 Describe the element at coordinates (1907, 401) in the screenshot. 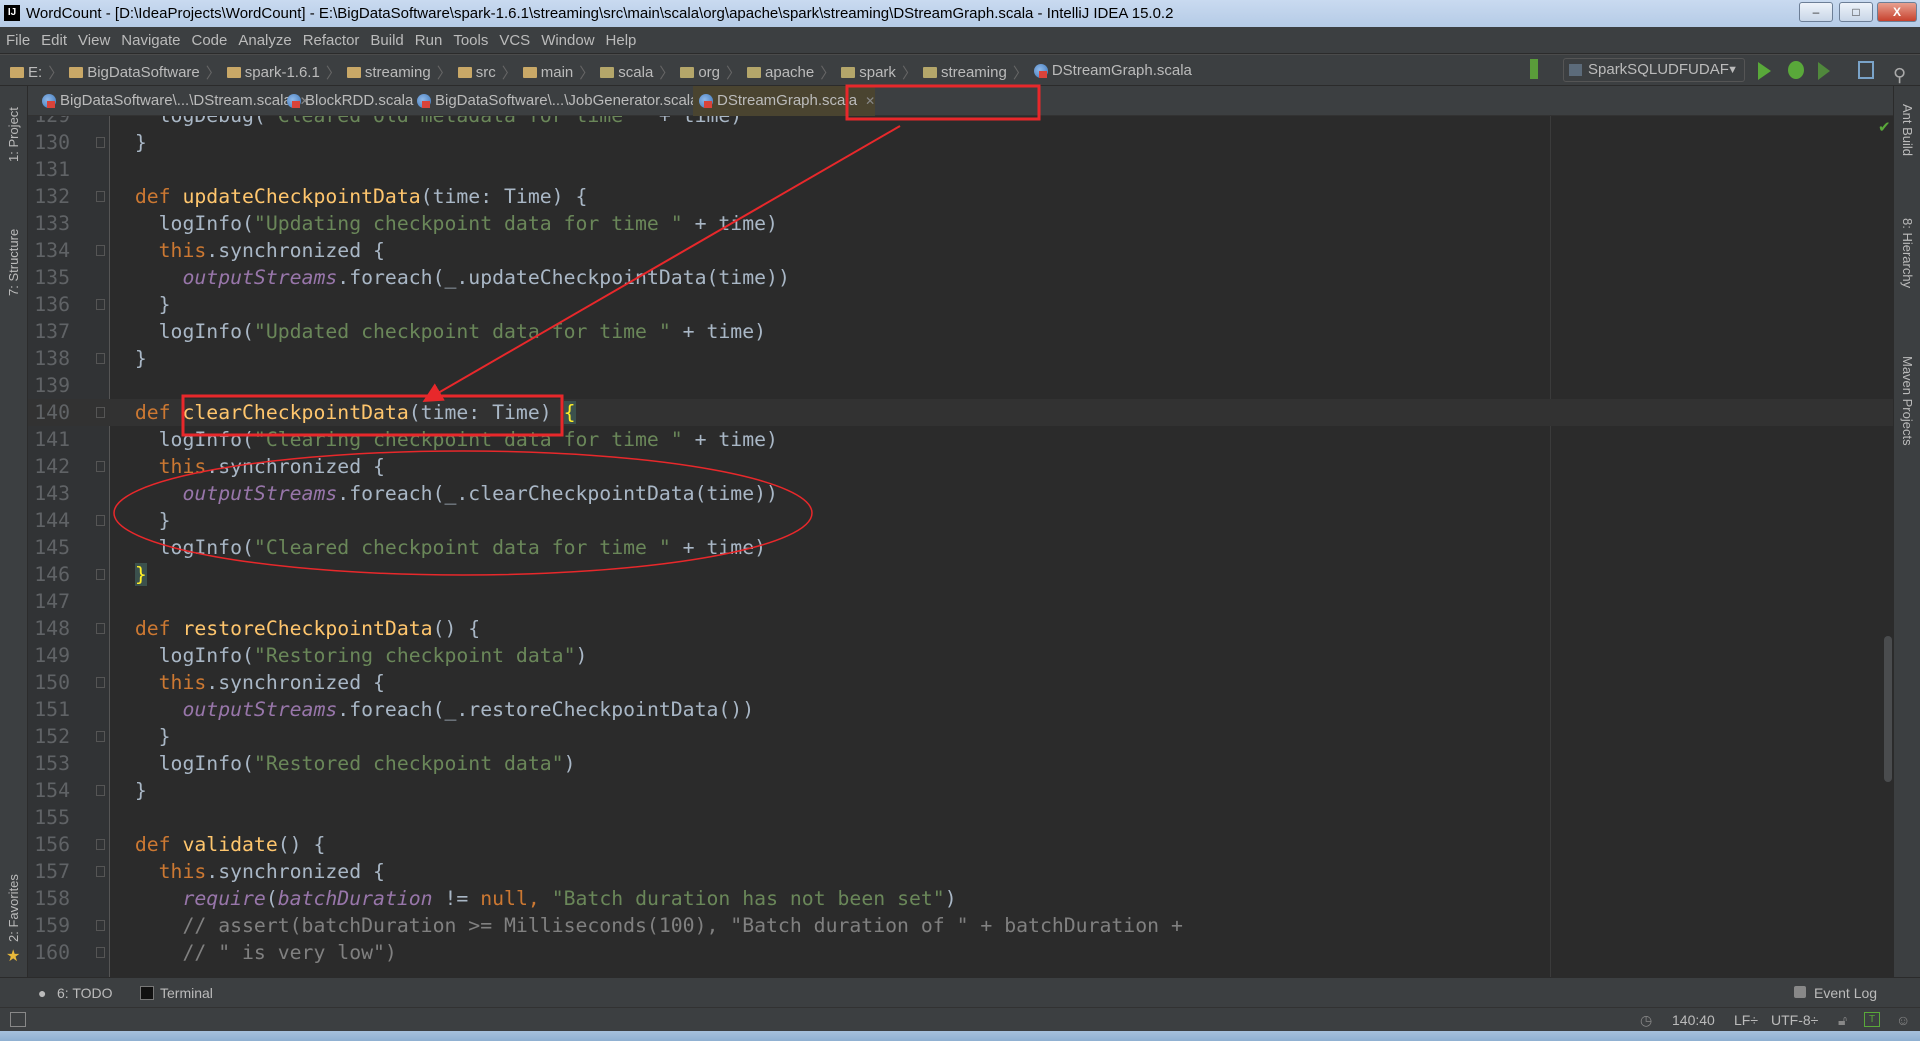

I see `tool-maven-projects: Maven Projects` at that location.